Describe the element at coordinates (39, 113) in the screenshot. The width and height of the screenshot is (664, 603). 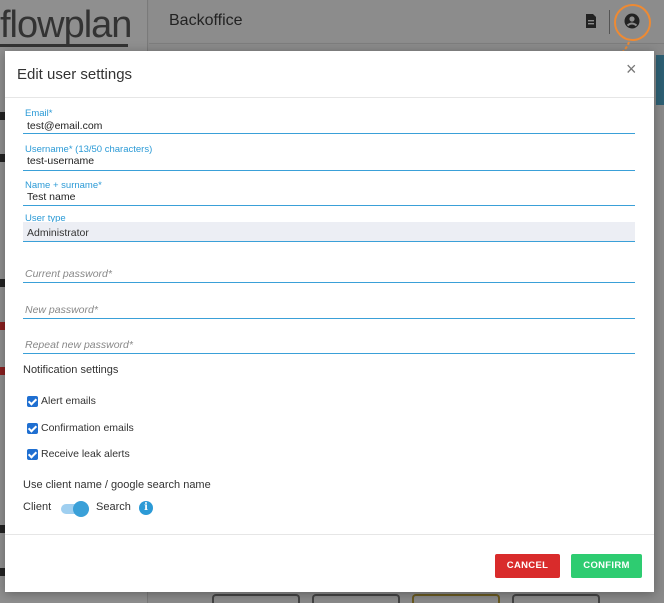
I see `email-label: Email*` at that location.